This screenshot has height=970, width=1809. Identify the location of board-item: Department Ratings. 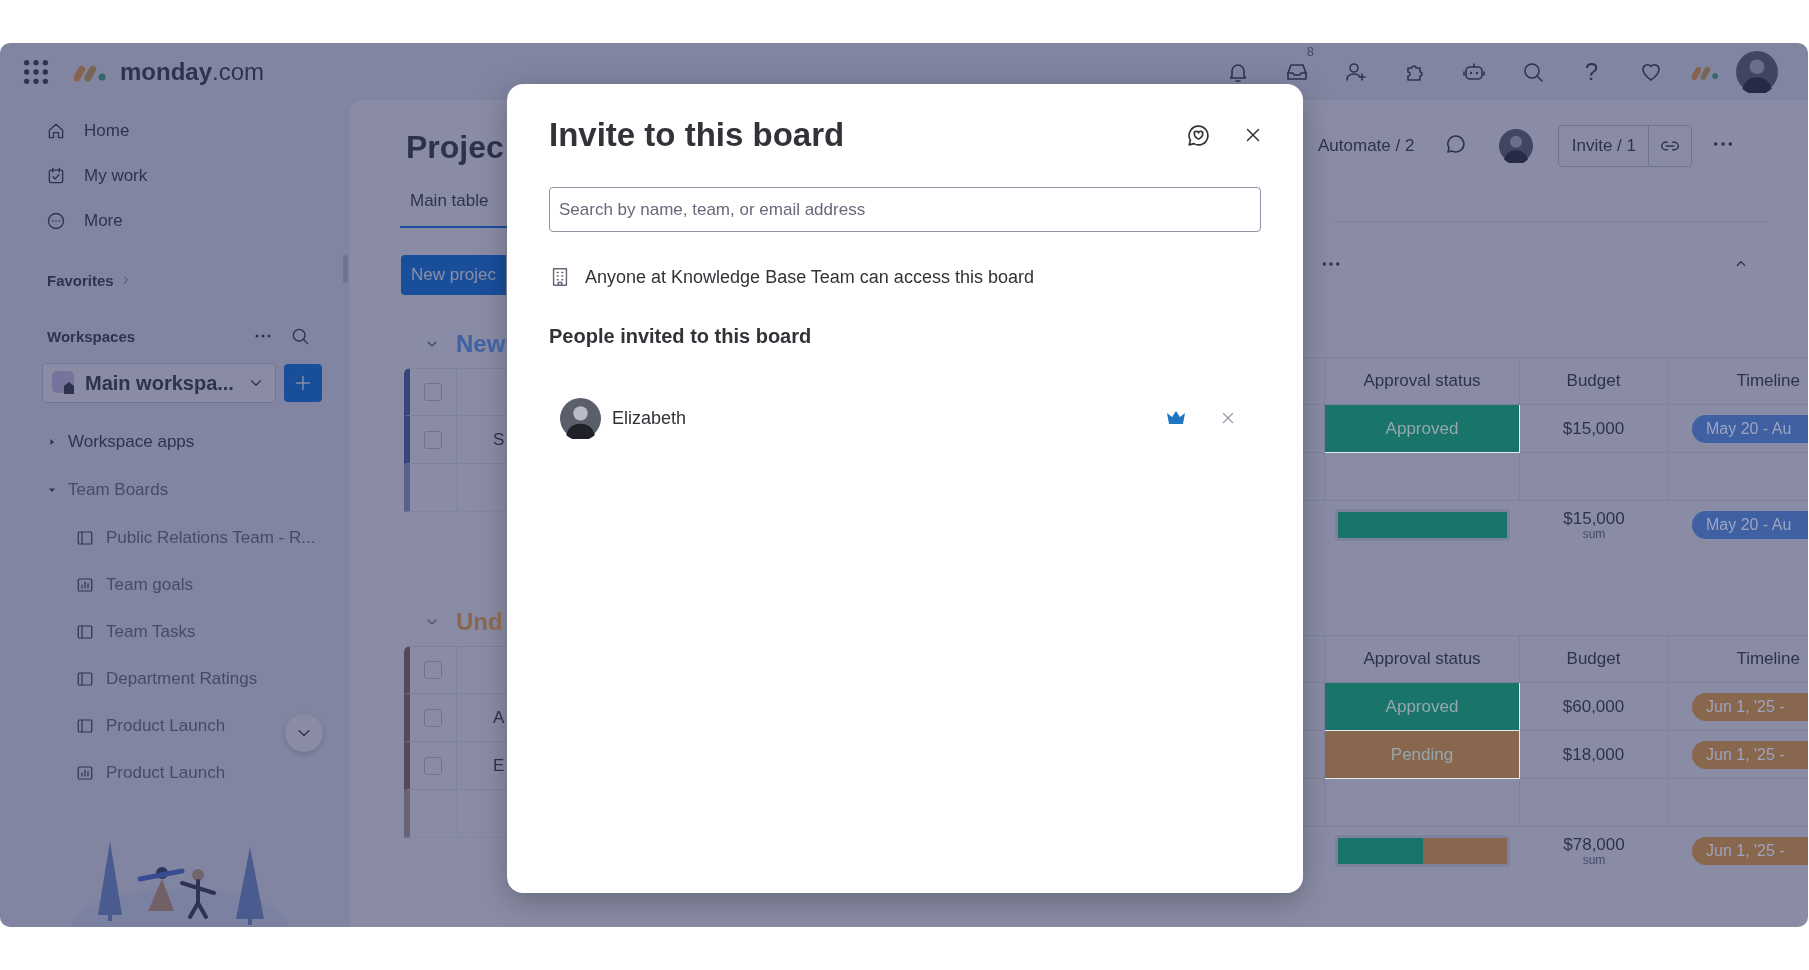
(182, 678).